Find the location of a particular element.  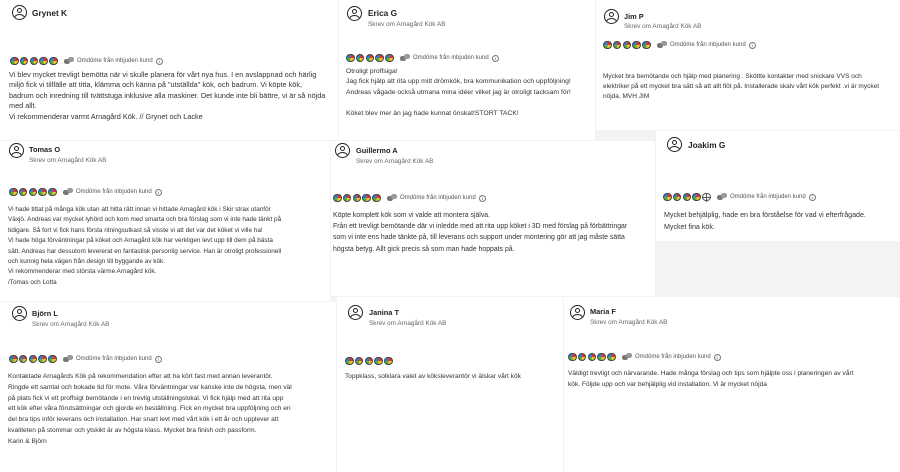

reviewer-name: Joakim G is located at coordinates (707, 145).